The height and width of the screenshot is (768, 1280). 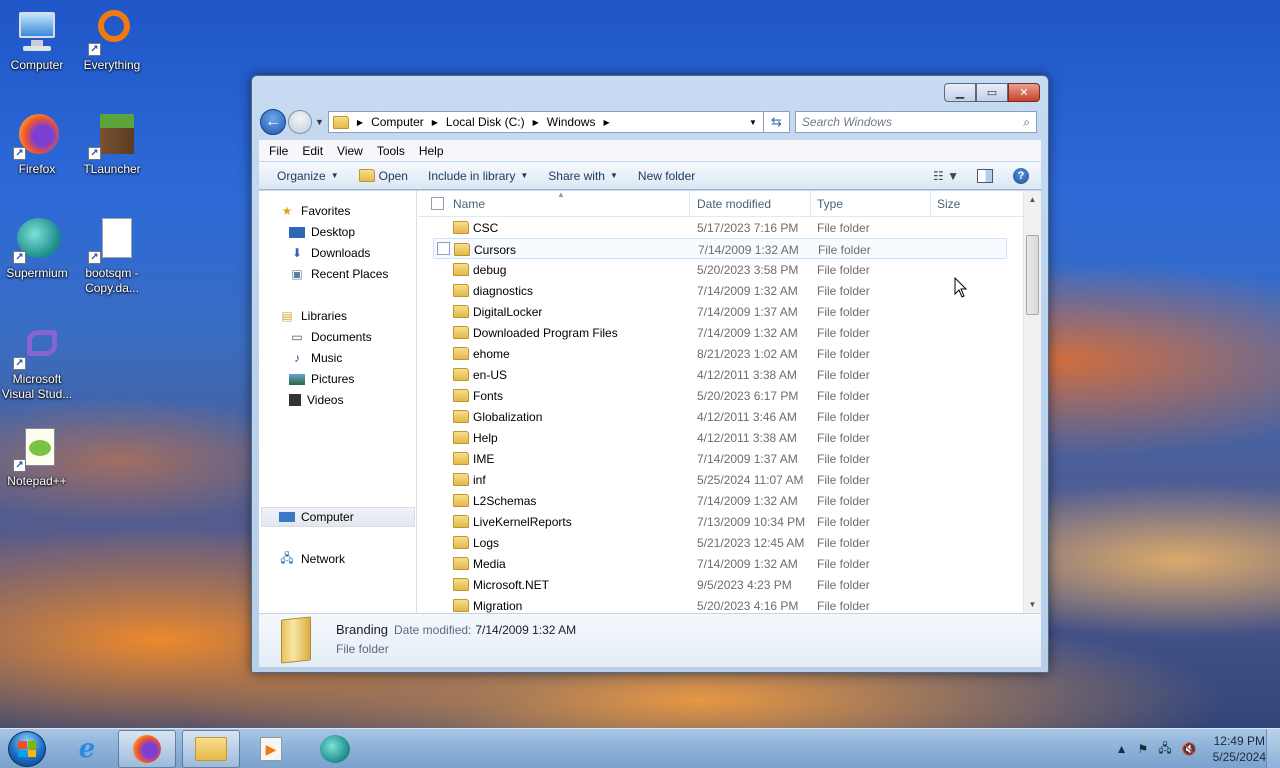 What do you see at coordinates (1164, 749) in the screenshot?
I see `network-tray-icon: 🖧` at bounding box center [1164, 749].